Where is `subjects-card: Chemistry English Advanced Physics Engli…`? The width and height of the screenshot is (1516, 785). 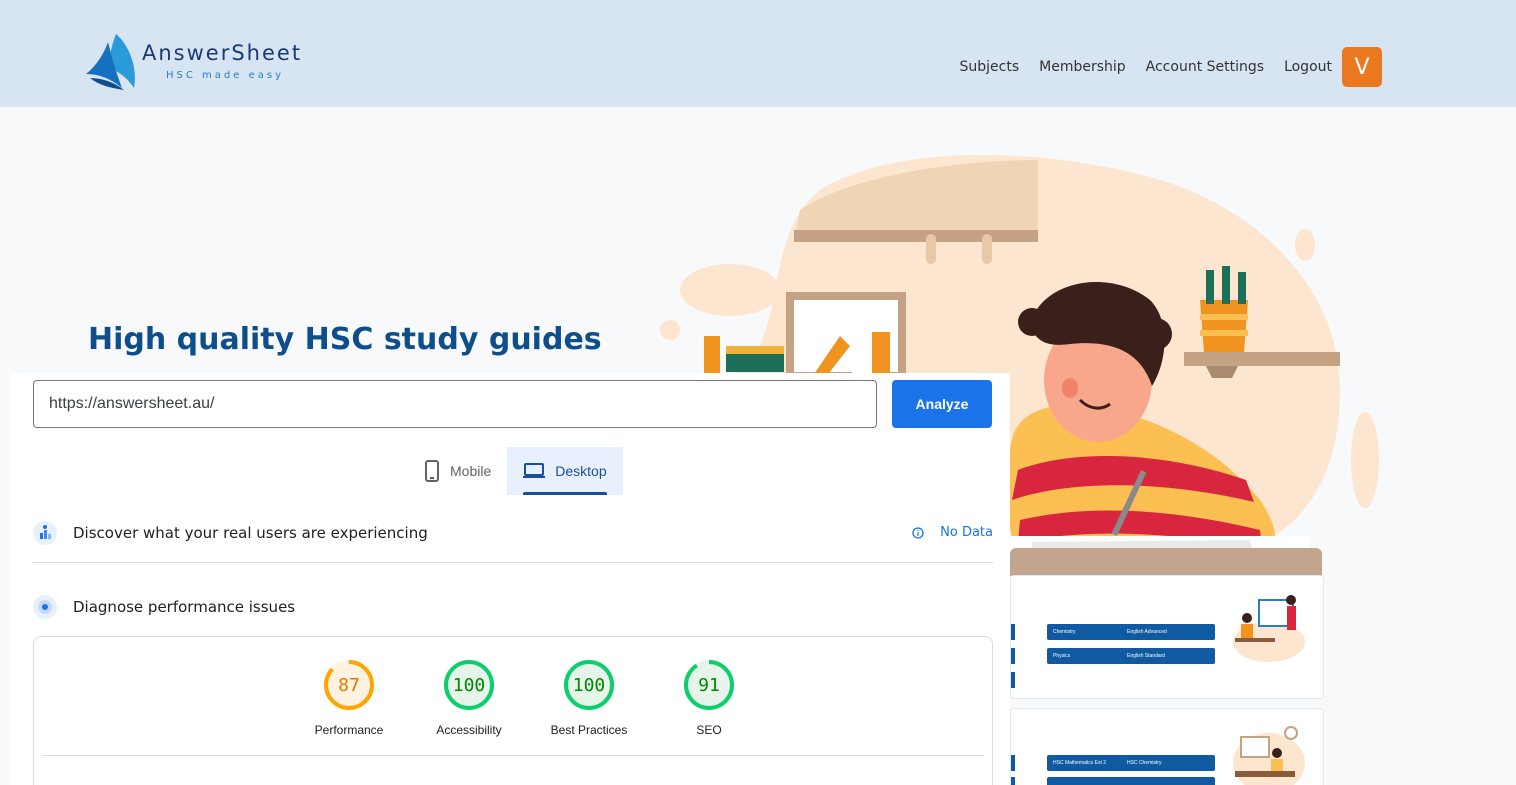
subjects-card: Chemistry English Advanced Physics Engli… is located at coordinates (1167, 637).